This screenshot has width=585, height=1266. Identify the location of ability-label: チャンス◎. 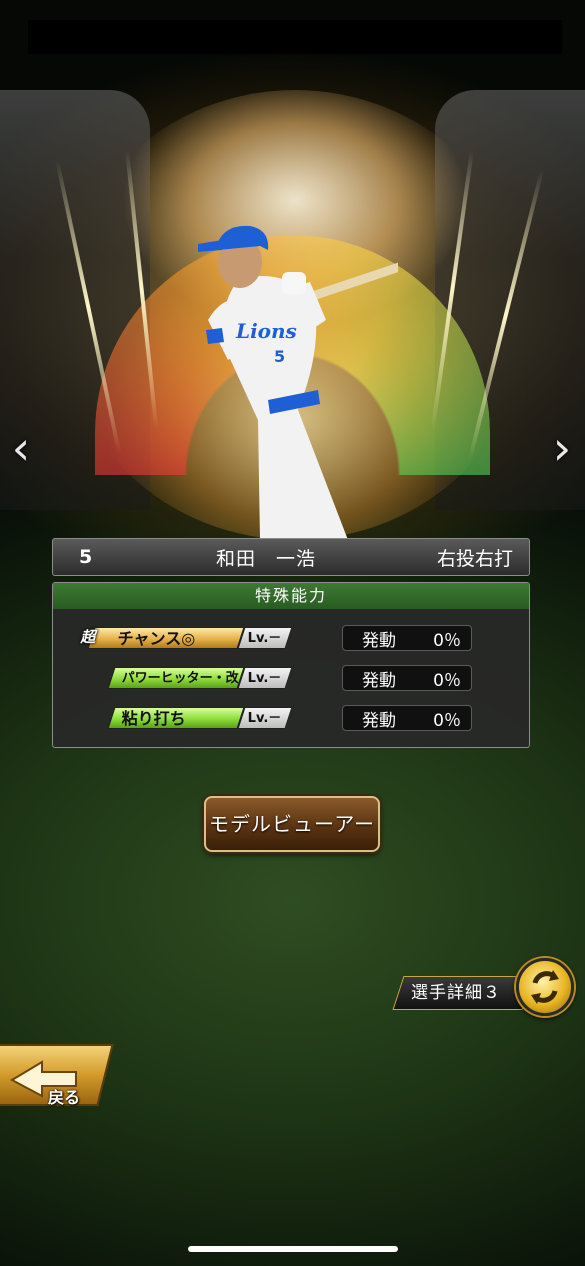
(156, 638).